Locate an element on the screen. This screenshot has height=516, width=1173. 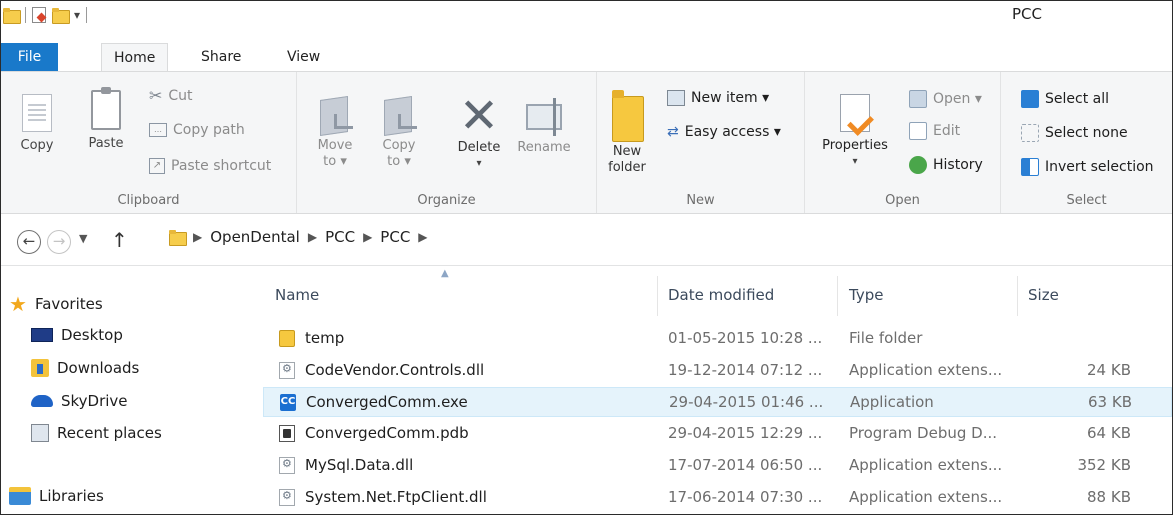
nav-libraries: Libraries is located at coordinates (56, 496).